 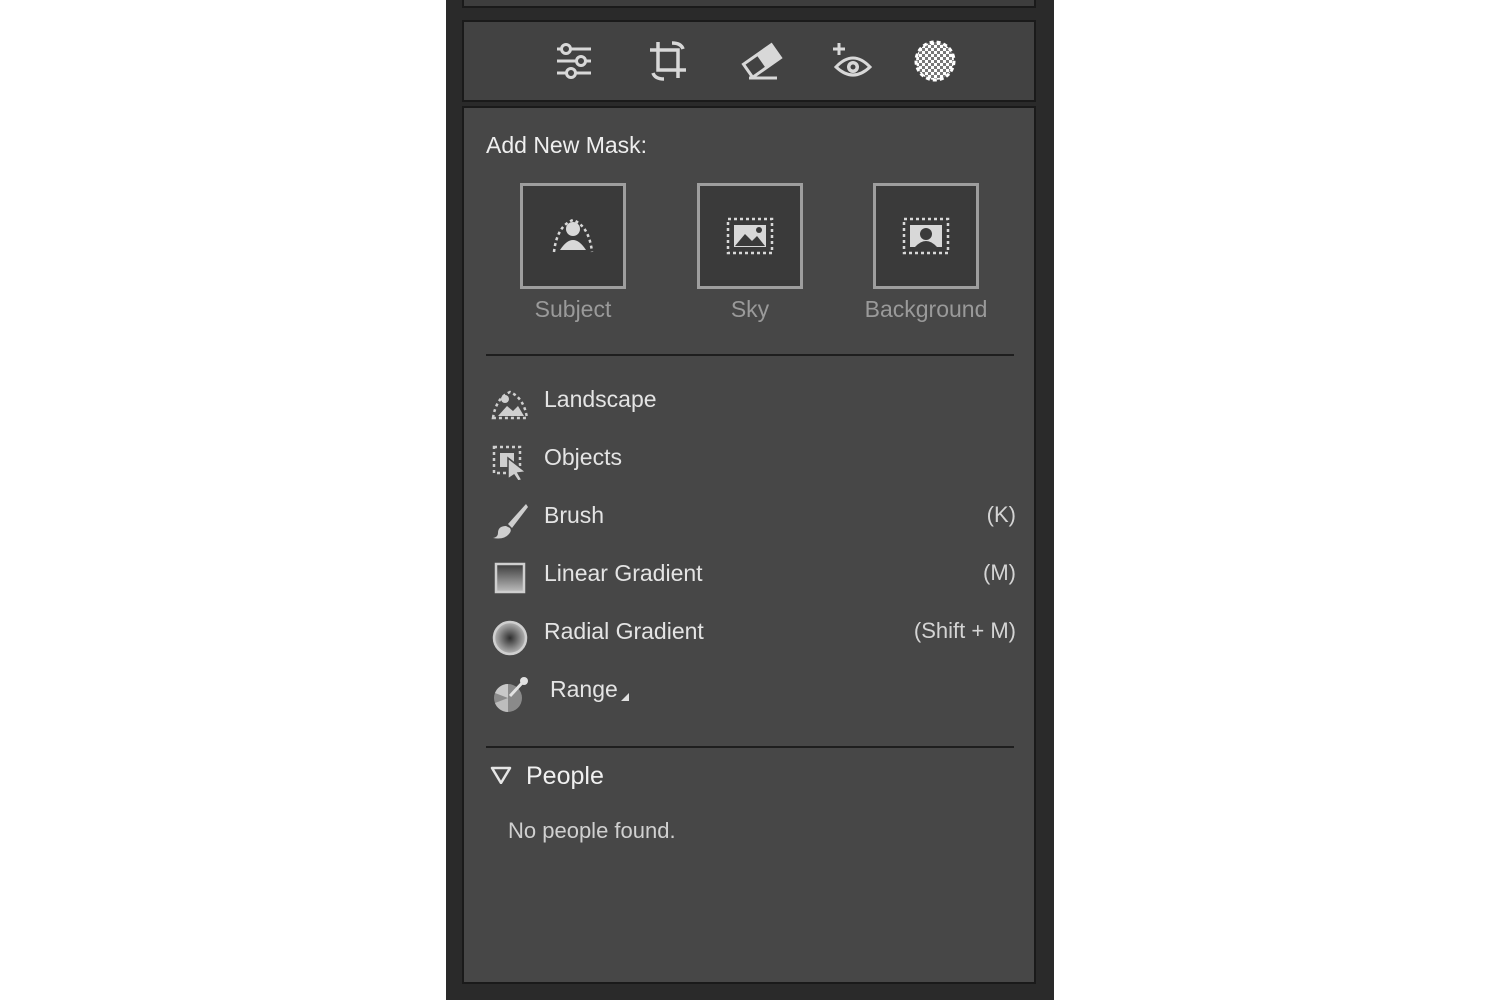 I want to click on tool-label: Linear Gradient, so click(x=623, y=573).